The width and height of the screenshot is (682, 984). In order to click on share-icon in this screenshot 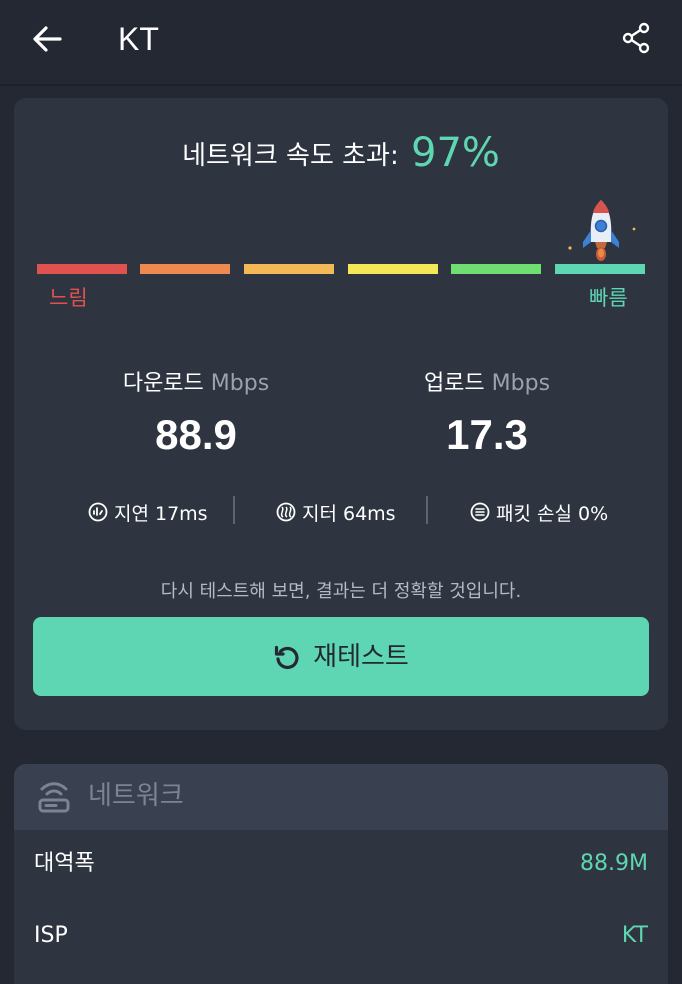, I will do `click(636, 38)`.